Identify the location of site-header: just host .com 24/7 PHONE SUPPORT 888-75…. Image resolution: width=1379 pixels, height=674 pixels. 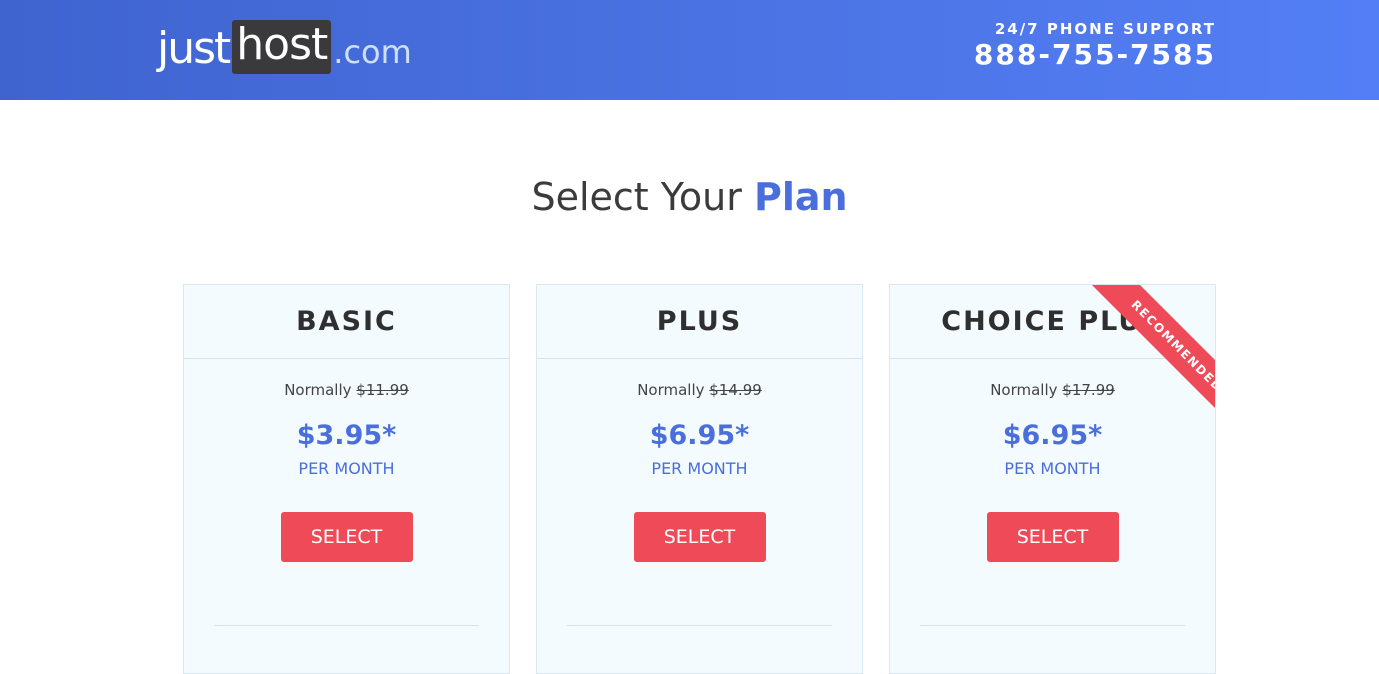
(689, 50).